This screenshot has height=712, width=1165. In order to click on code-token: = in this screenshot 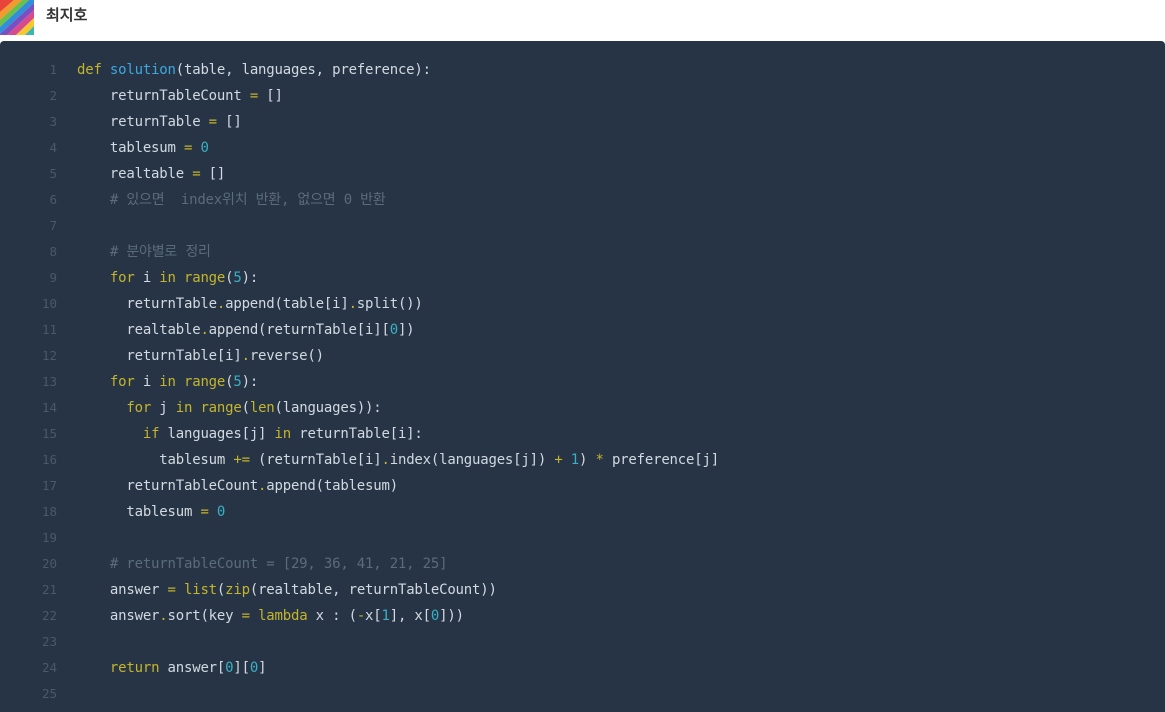, I will do `click(212, 122)`.